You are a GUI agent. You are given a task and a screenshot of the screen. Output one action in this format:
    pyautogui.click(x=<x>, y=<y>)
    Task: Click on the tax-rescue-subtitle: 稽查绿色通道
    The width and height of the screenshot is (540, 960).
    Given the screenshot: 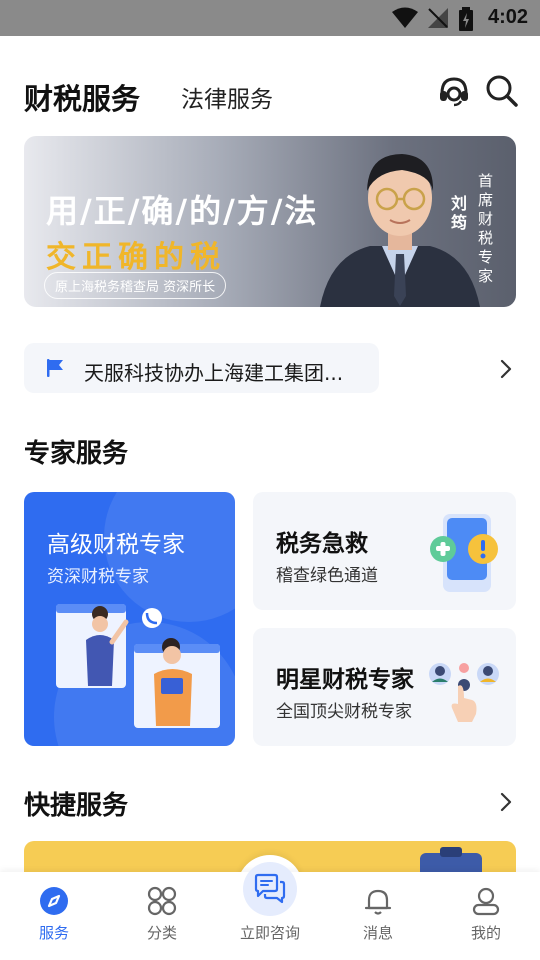 What is the action you would take?
    pyautogui.click(x=327, y=576)
    